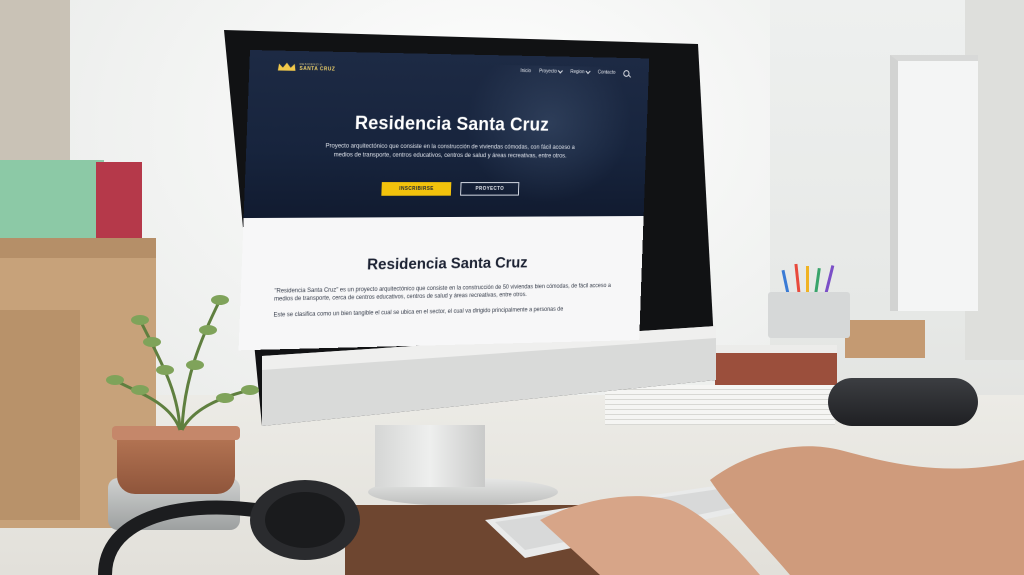 This screenshot has width=1024, height=575. Describe the element at coordinates (525, 71) in the screenshot. I see `nav-link-inicio: Inicio` at that location.